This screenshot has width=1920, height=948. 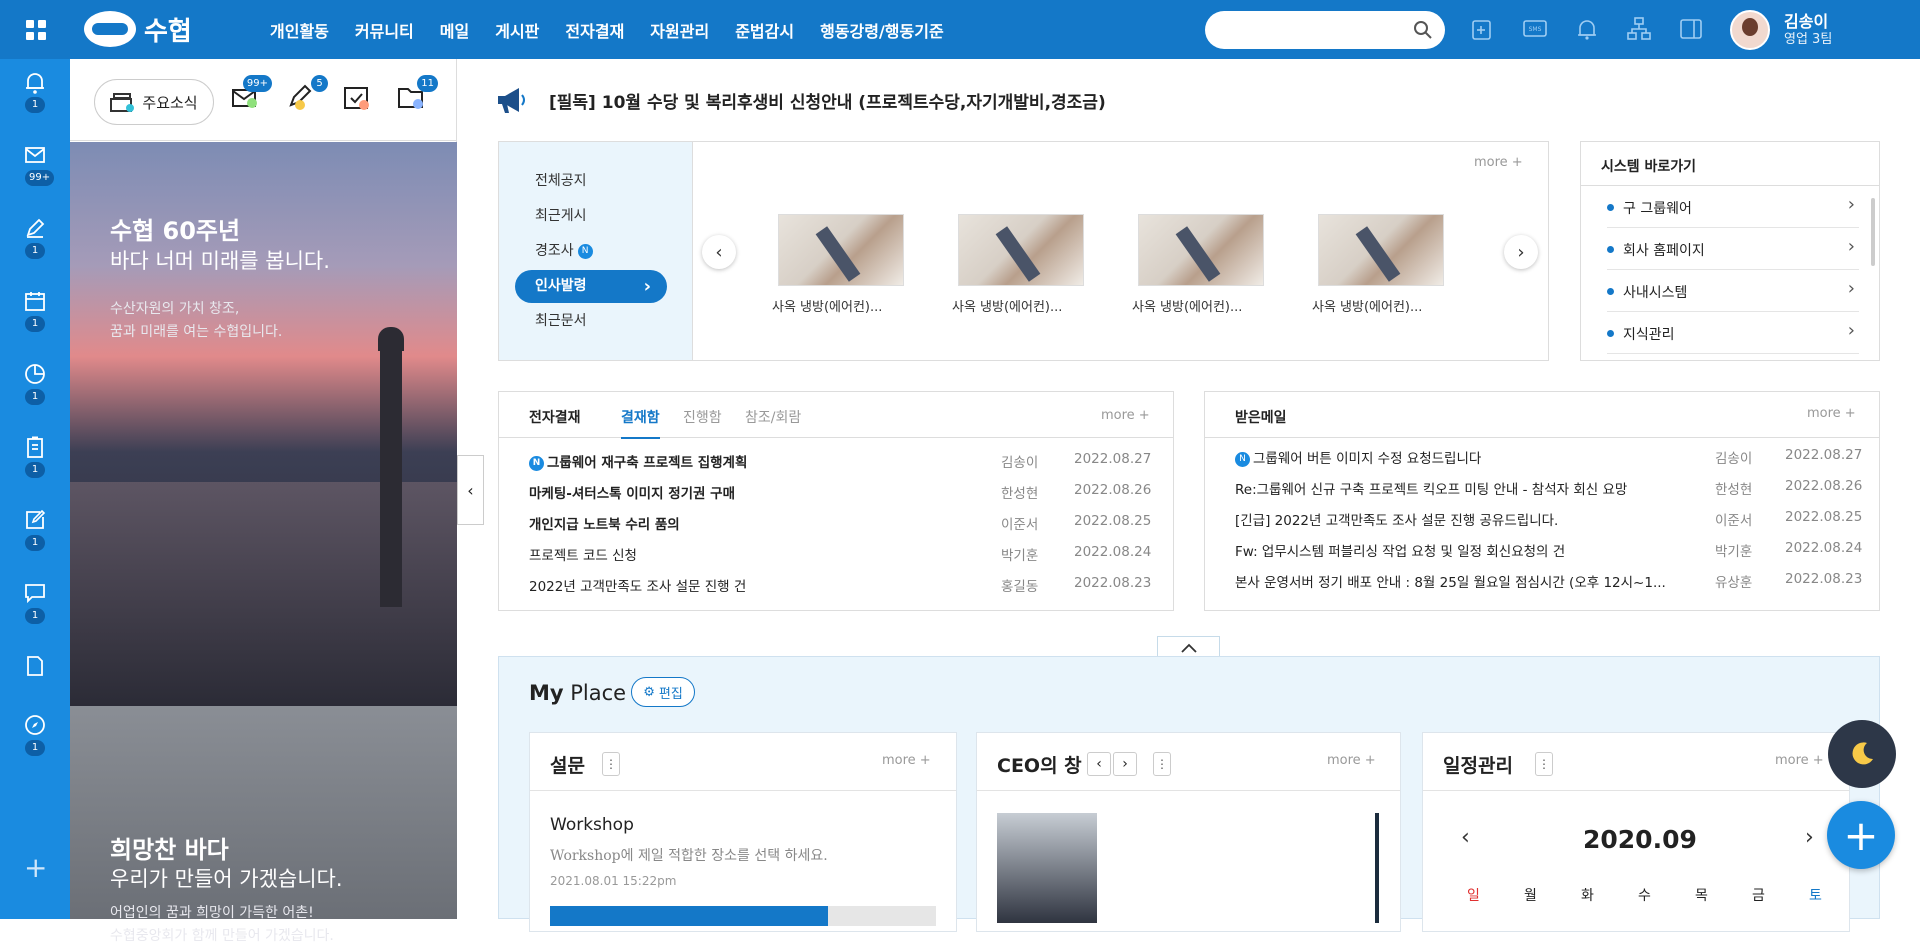 I want to click on tab-progress: 진행함, so click(x=702, y=417).